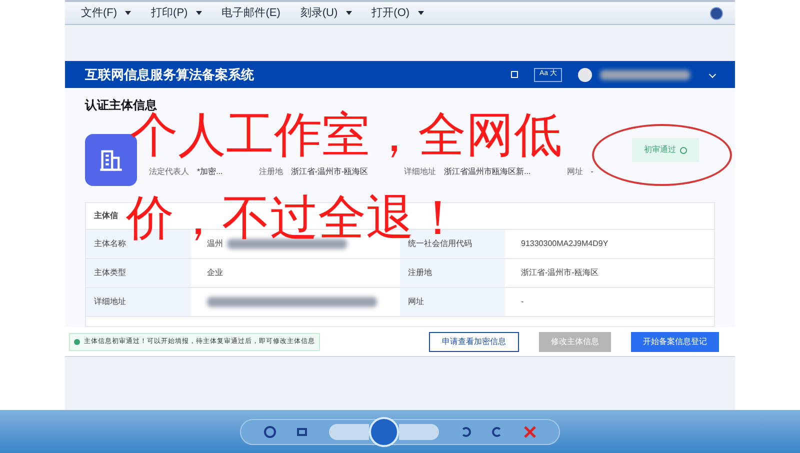  I want to click on slideshow-icon, so click(384, 431).